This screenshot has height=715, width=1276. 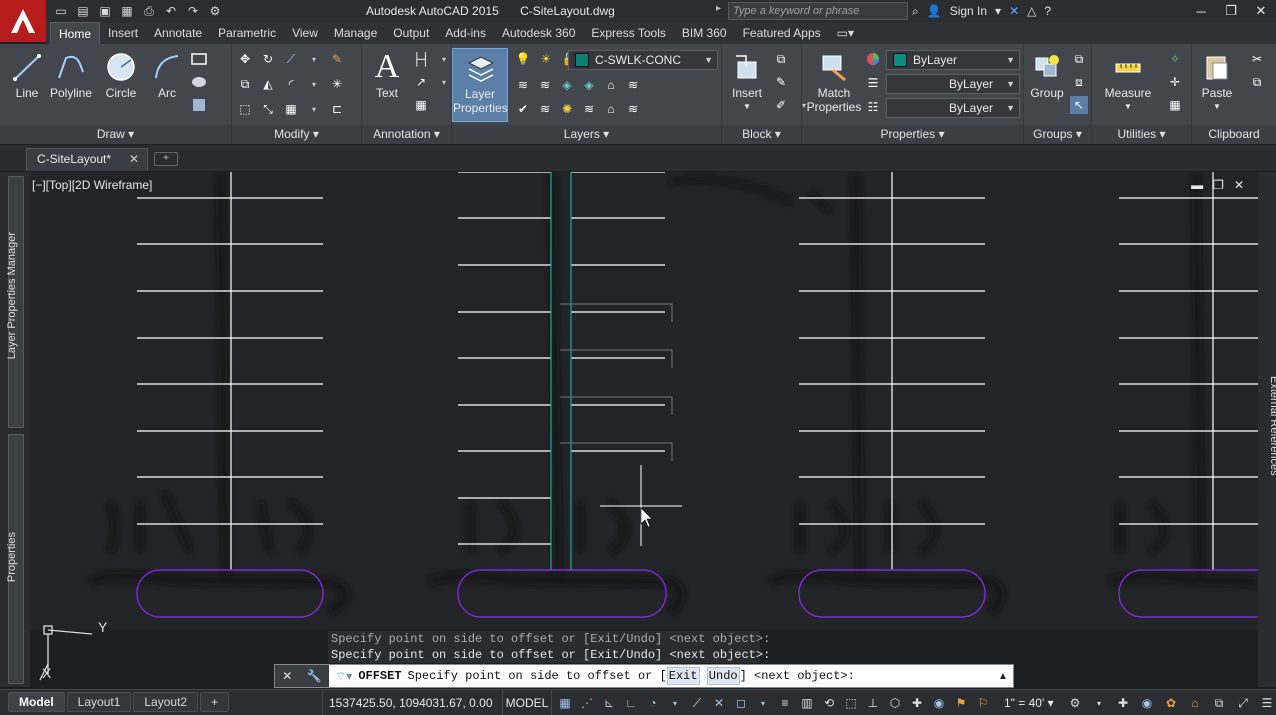 What do you see at coordinates (75, 33) in the screenshot?
I see `tab-home: Home` at bounding box center [75, 33].